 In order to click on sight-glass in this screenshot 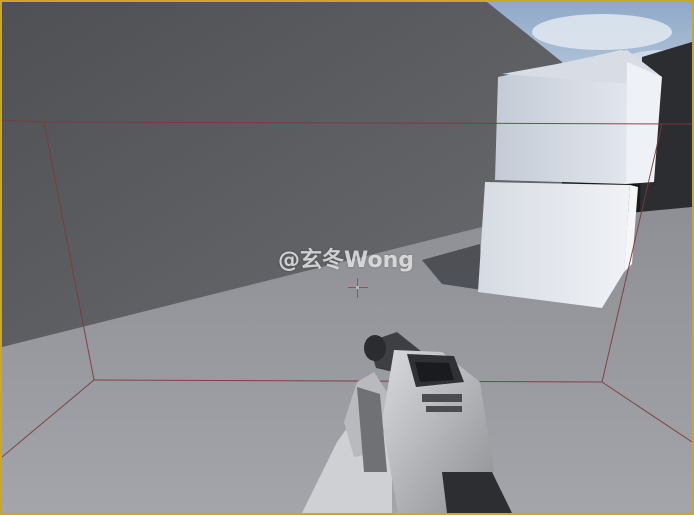, I will do `click(434, 372)`.